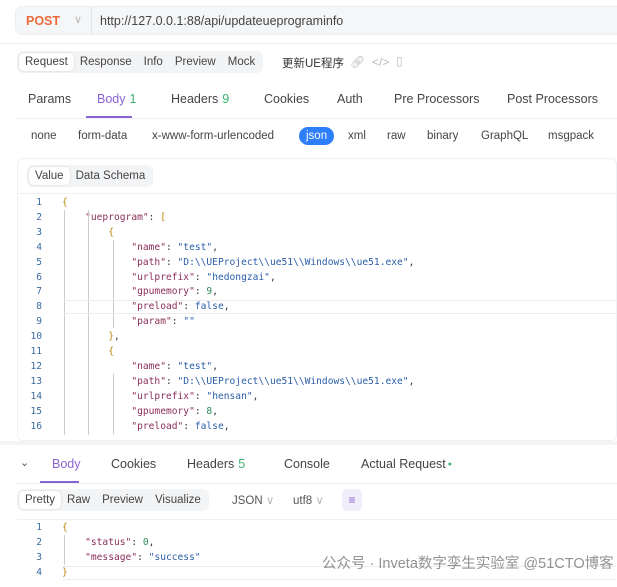 The height and width of the screenshot is (587, 617). Describe the element at coordinates (211, 464) in the screenshot. I see `tab-label: Headers` at that location.